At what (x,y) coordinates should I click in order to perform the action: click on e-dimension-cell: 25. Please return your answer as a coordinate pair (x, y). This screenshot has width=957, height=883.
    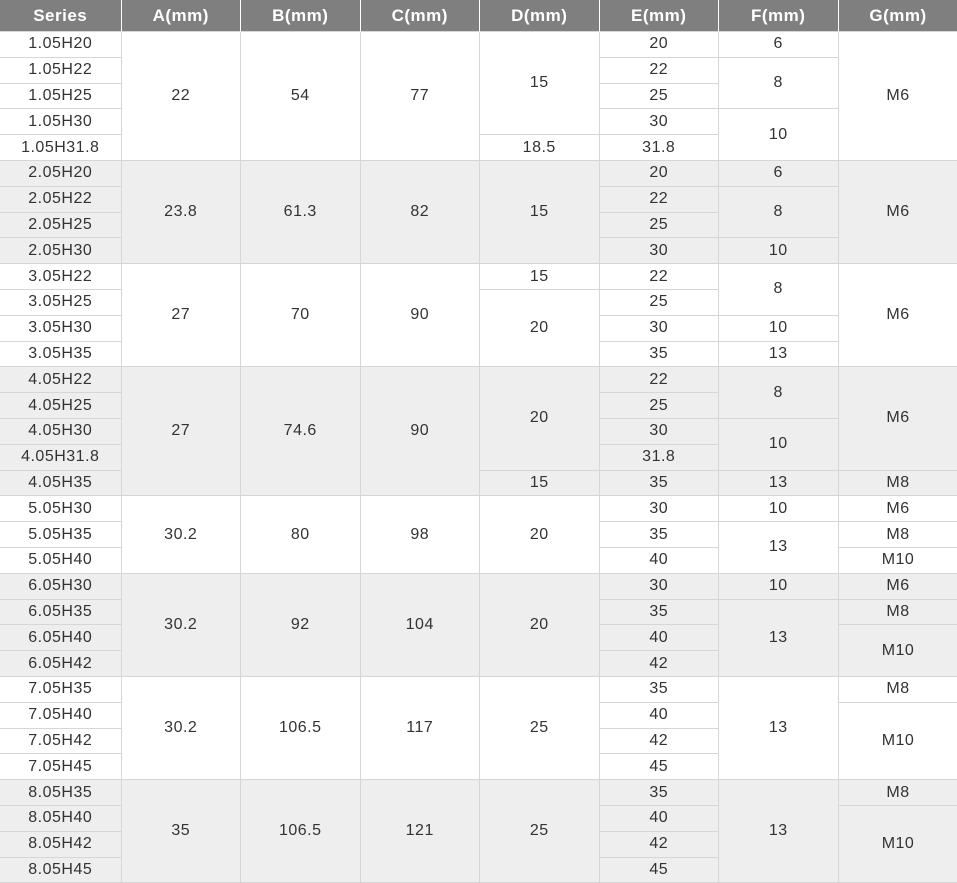
    Looking at the image, I should click on (658, 96).